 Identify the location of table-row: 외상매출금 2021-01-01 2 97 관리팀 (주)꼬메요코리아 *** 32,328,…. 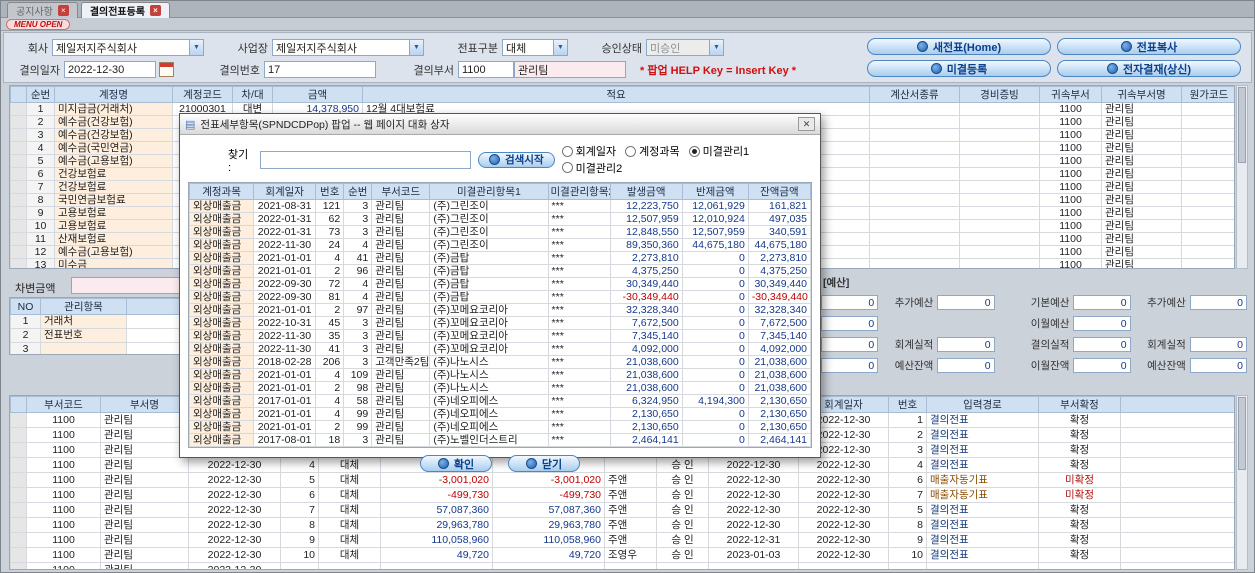
(500, 310).